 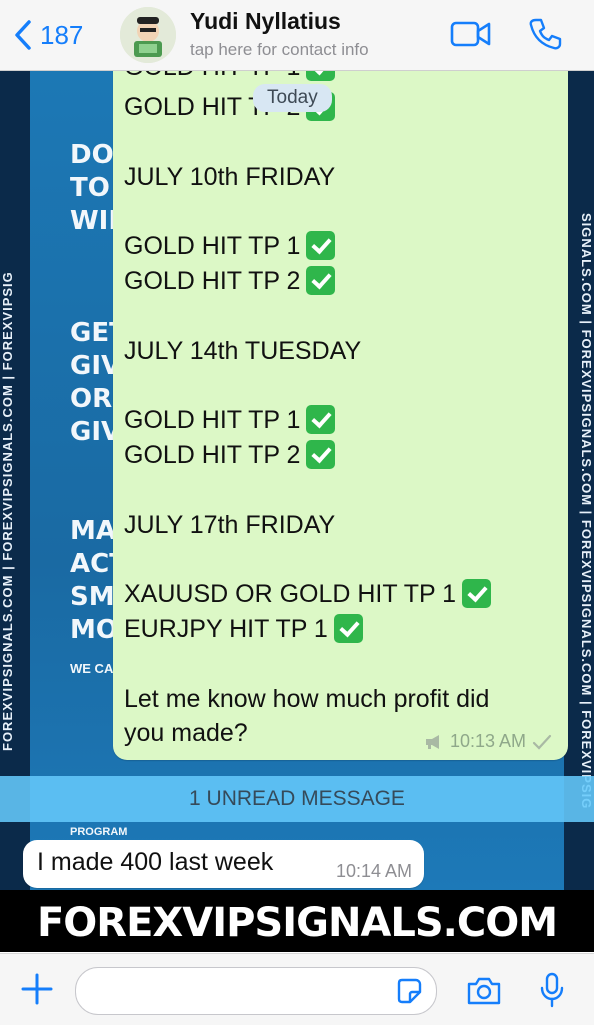 I want to click on message-time: 10:14 AM, so click(x=373, y=871).